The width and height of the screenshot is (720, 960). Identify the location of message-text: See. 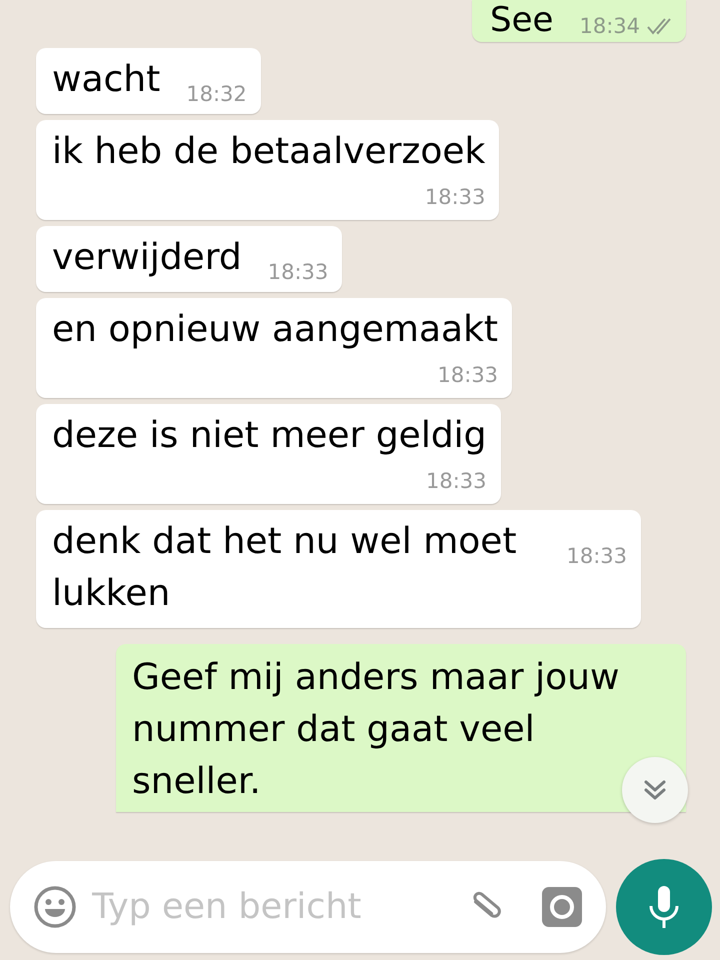
(522, 20).